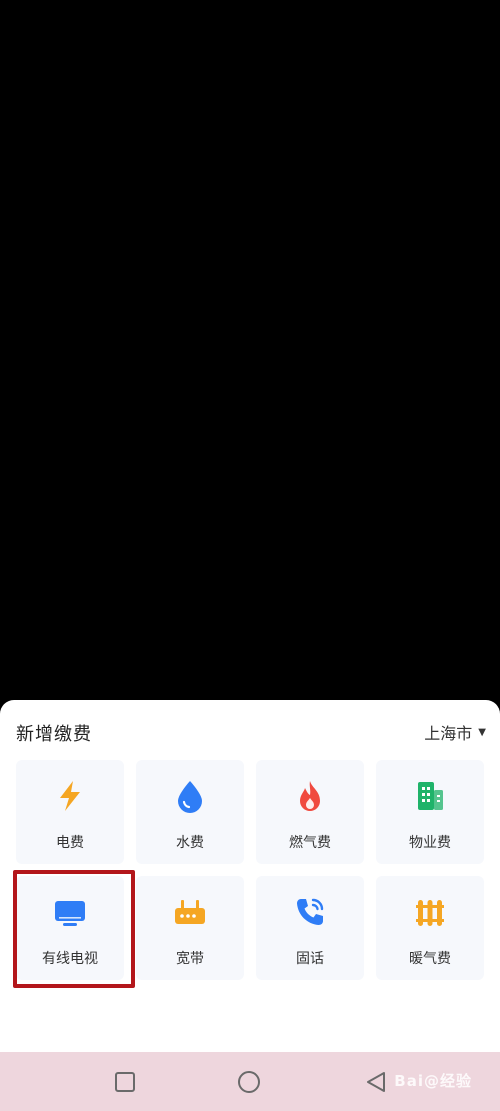 This screenshot has height=1111, width=500. What do you see at coordinates (190, 797) in the screenshot?
I see `water-drop-icon` at bounding box center [190, 797].